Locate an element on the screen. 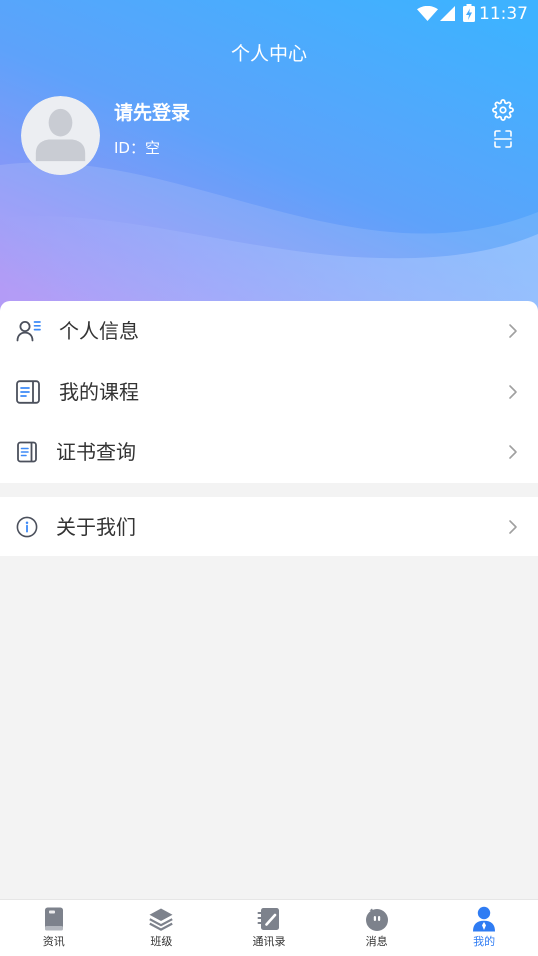 The image size is (538, 956). menu-item-personal-info: 个人信息 is located at coordinates (269, 331).